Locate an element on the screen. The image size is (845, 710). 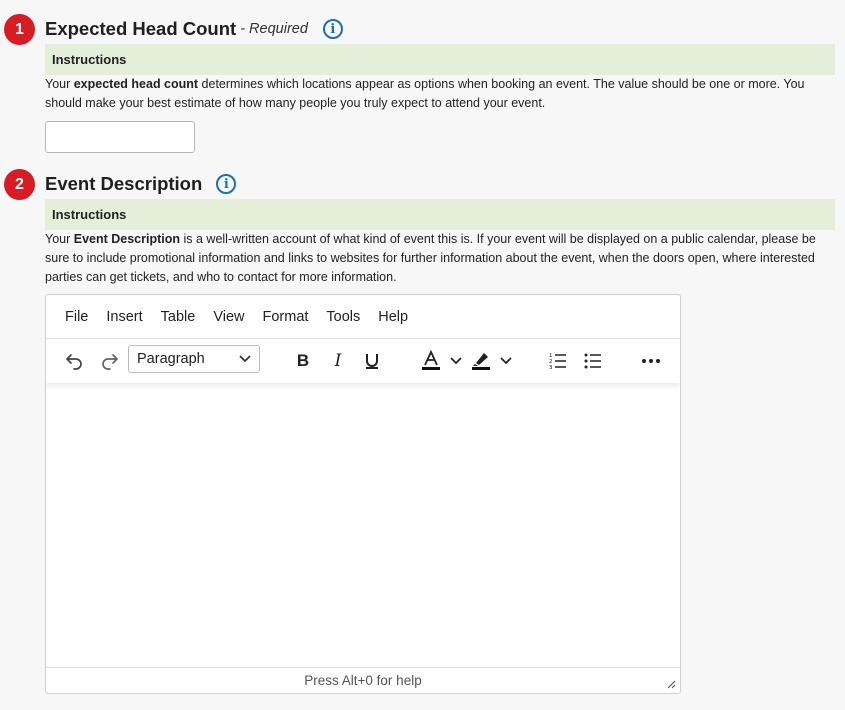
more-icon is located at coordinates (651, 361).